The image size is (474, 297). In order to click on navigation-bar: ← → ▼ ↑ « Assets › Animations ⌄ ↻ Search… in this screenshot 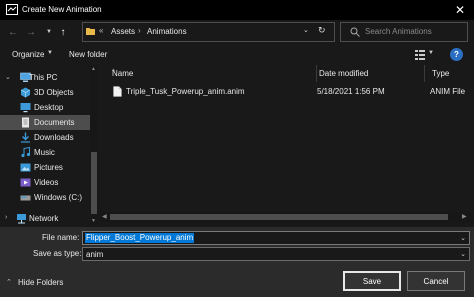, I will do `click(237, 32)`.